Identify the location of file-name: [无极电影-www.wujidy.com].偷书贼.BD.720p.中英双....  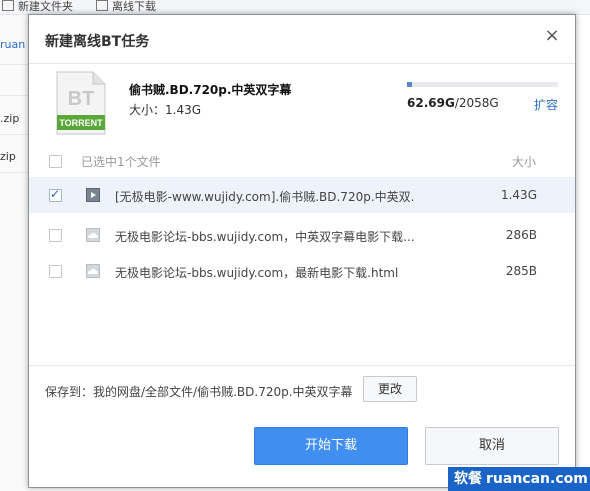
(265, 197).